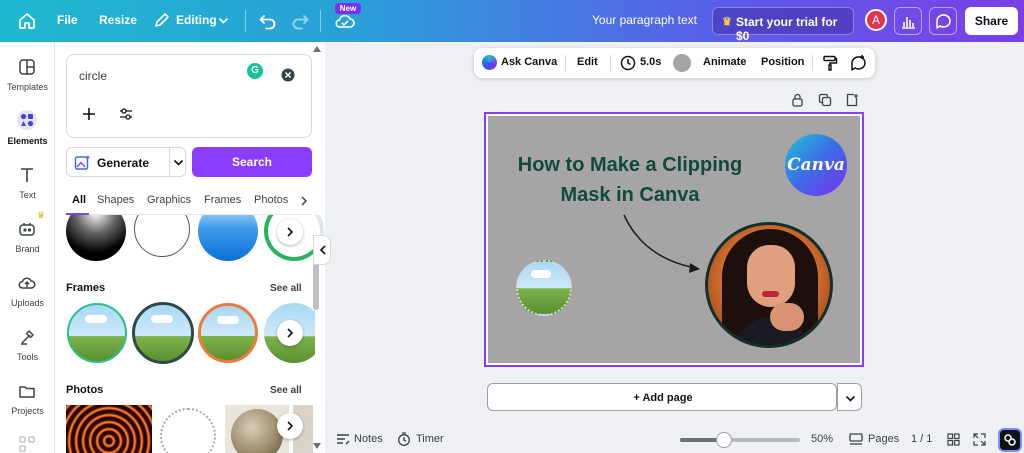 The image size is (1024, 453). What do you see at coordinates (317, 49) in the screenshot?
I see `scroll-up-icon` at bounding box center [317, 49].